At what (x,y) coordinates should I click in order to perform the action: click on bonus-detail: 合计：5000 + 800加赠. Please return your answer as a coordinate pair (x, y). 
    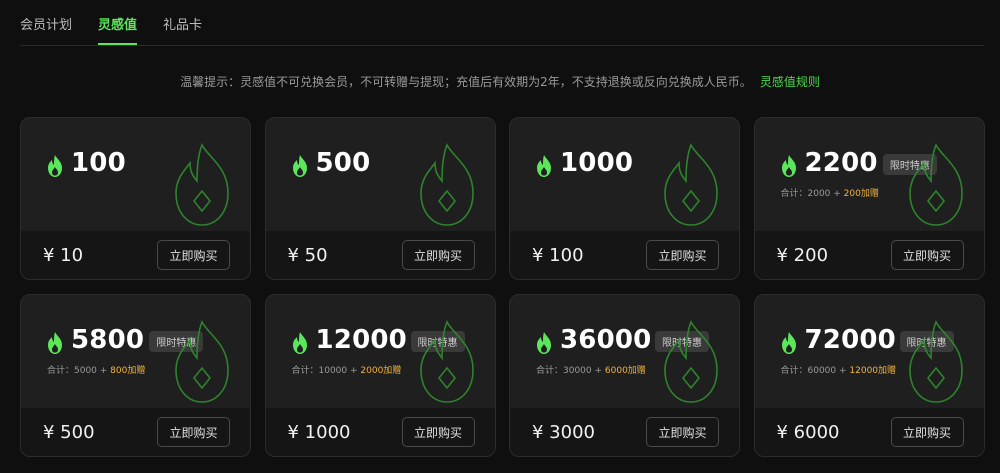
    Looking at the image, I should click on (96, 369).